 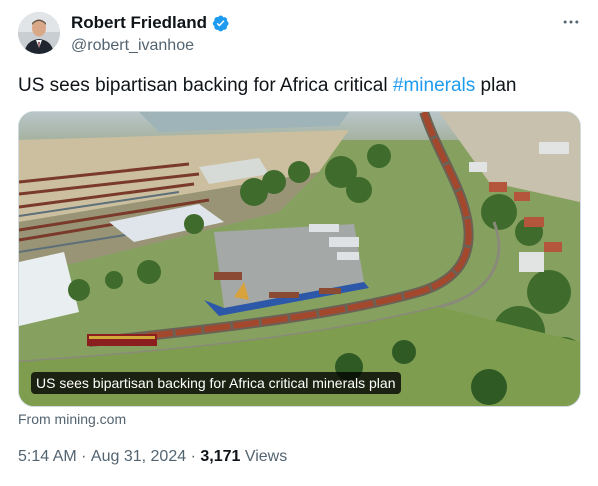 I want to click on author-display-name: Robert Friedland, so click(x=139, y=23).